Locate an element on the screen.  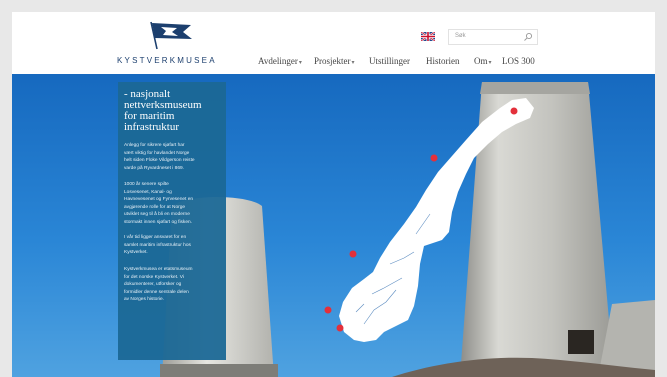
nav-label: LOS 300 is located at coordinates (518, 61).